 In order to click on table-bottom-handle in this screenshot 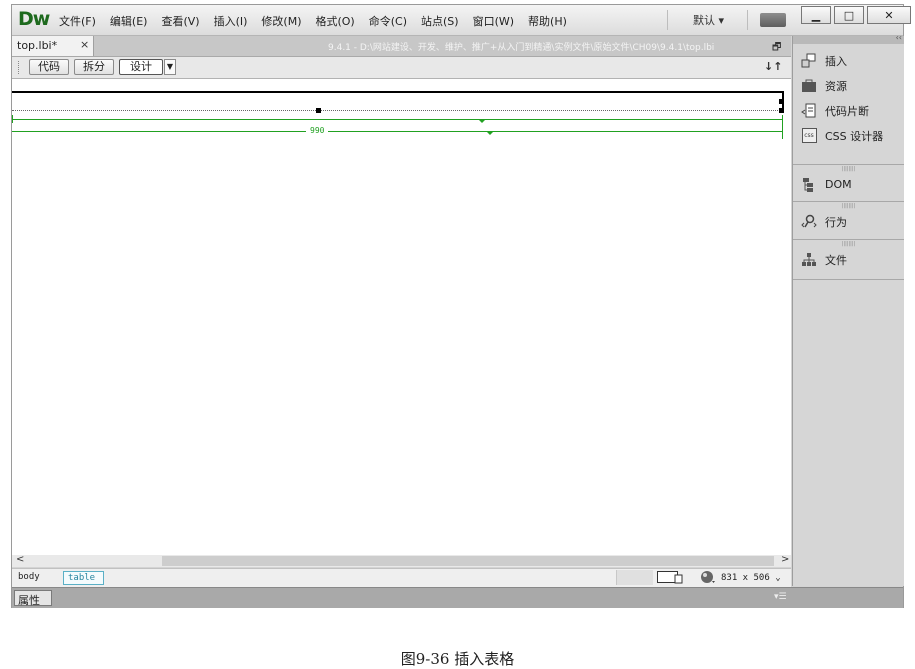, I will do `click(318, 110)`.